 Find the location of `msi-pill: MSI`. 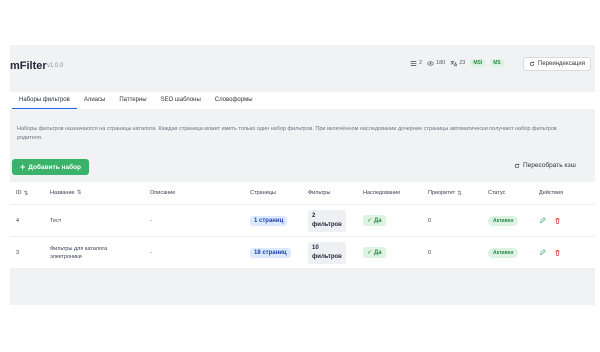

msi-pill: MSI is located at coordinates (478, 63).